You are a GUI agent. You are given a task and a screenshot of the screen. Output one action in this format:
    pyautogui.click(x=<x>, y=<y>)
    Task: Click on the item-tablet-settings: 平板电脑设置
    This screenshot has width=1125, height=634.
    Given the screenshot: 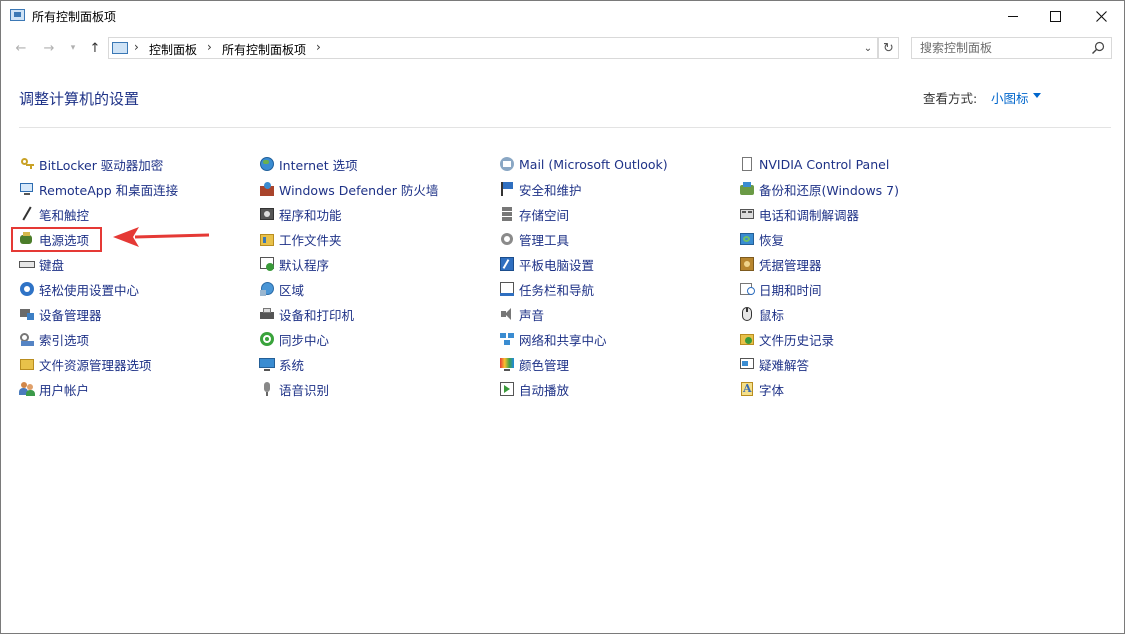 What is the action you would take?
    pyautogui.click(x=546, y=264)
    